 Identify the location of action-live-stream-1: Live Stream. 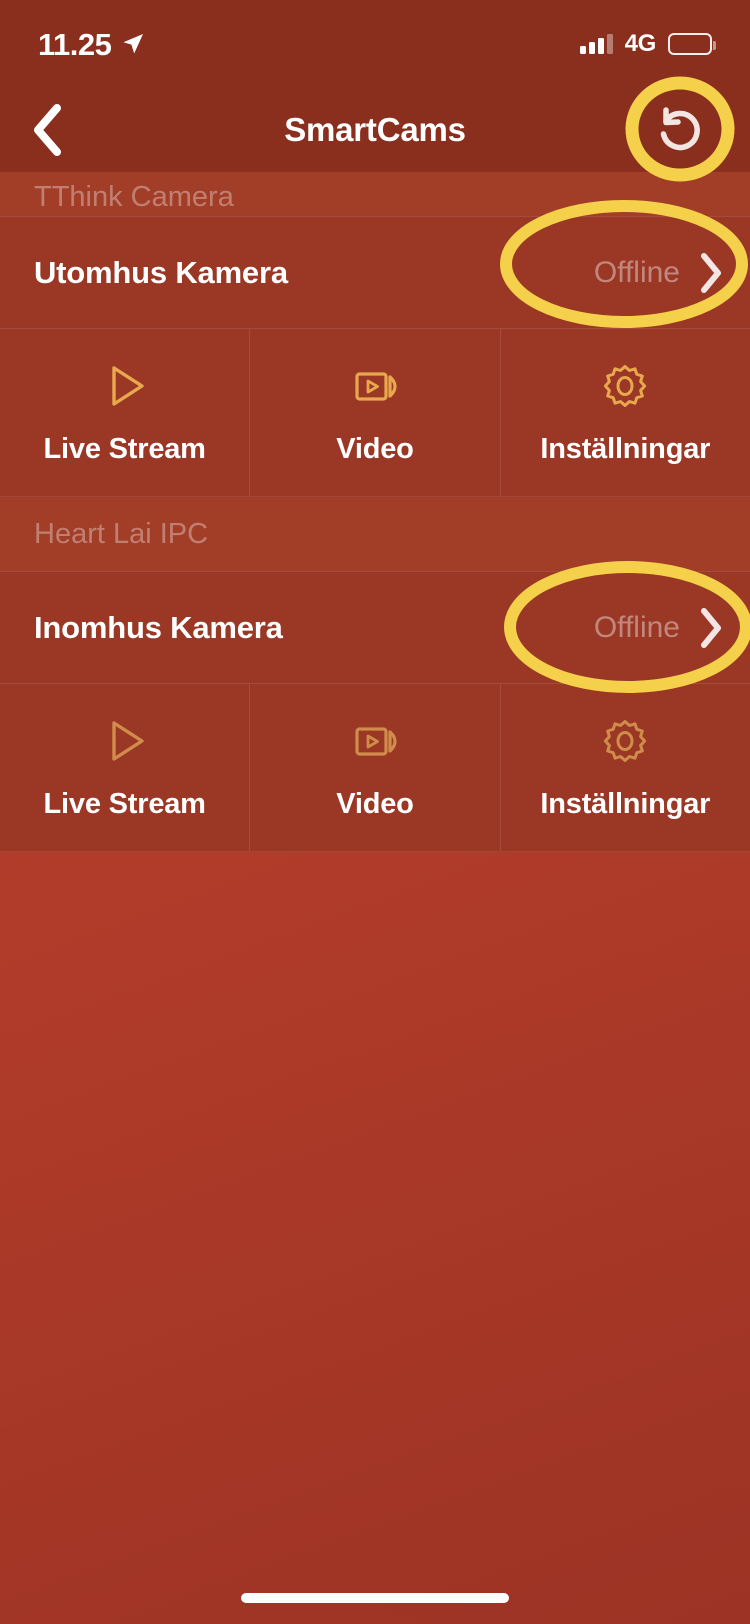
(124, 412).